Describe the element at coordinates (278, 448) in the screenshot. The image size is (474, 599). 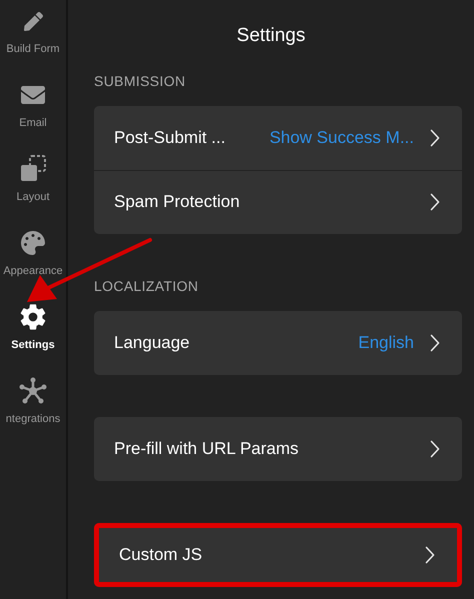
I see `settings-row: Pre-fill with URL Params` at that location.